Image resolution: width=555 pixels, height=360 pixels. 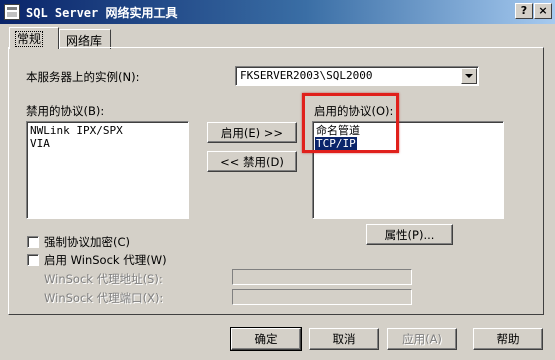 I want to click on disabled-protocols-list: NWLink IPX/SPX VIA, so click(x=107, y=170).